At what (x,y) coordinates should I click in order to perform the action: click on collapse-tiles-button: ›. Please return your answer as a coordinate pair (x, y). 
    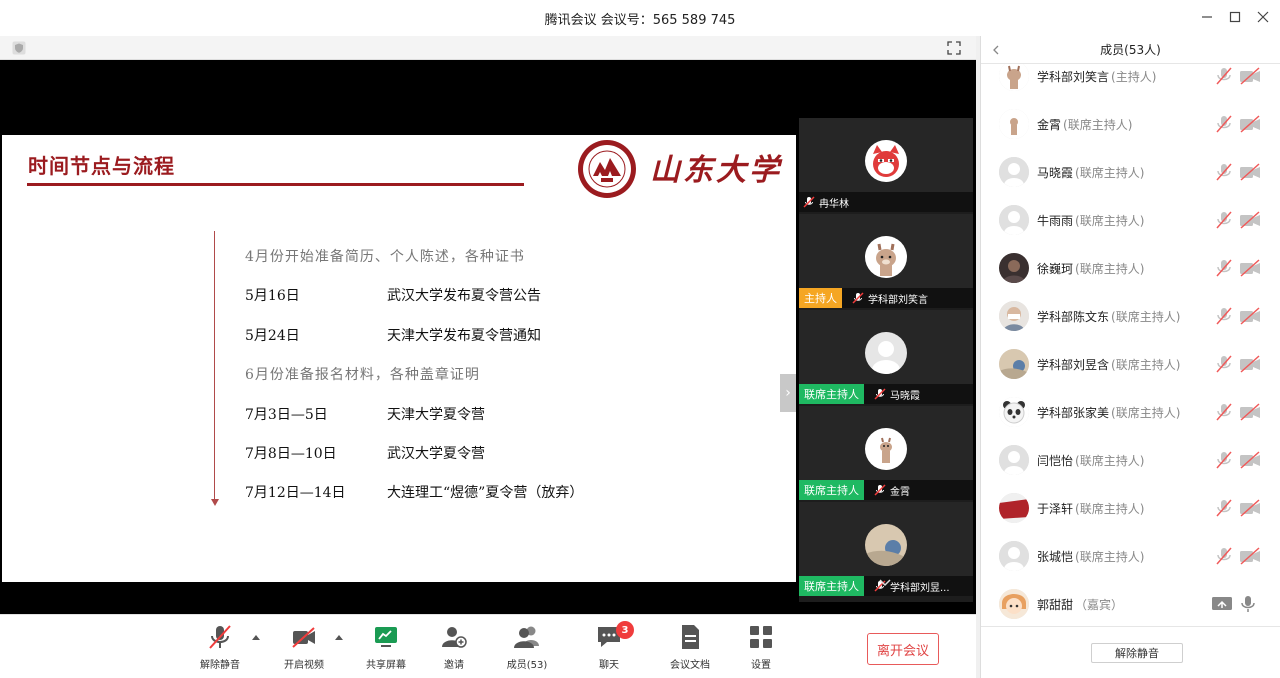
    Looking at the image, I should click on (788, 393).